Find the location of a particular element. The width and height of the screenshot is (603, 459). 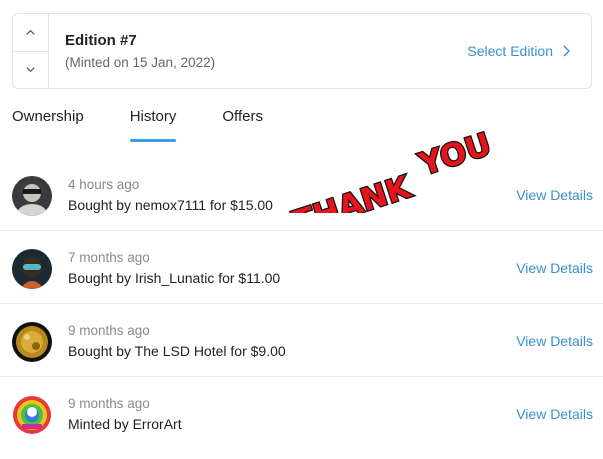

select-edition-link: Select Edition is located at coordinates (529, 51).